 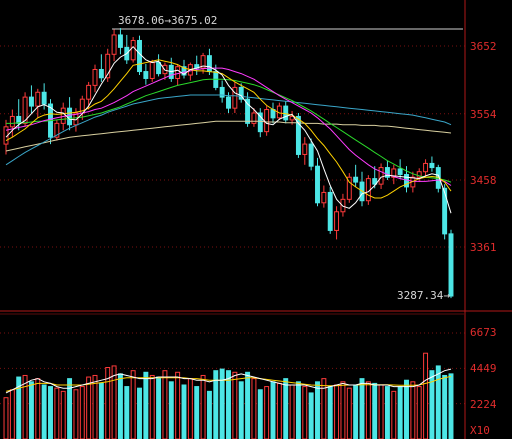 What do you see at coordinates (483, 332) in the screenshot?
I see `volume-tick-6673: 6673` at bounding box center [483, 332].